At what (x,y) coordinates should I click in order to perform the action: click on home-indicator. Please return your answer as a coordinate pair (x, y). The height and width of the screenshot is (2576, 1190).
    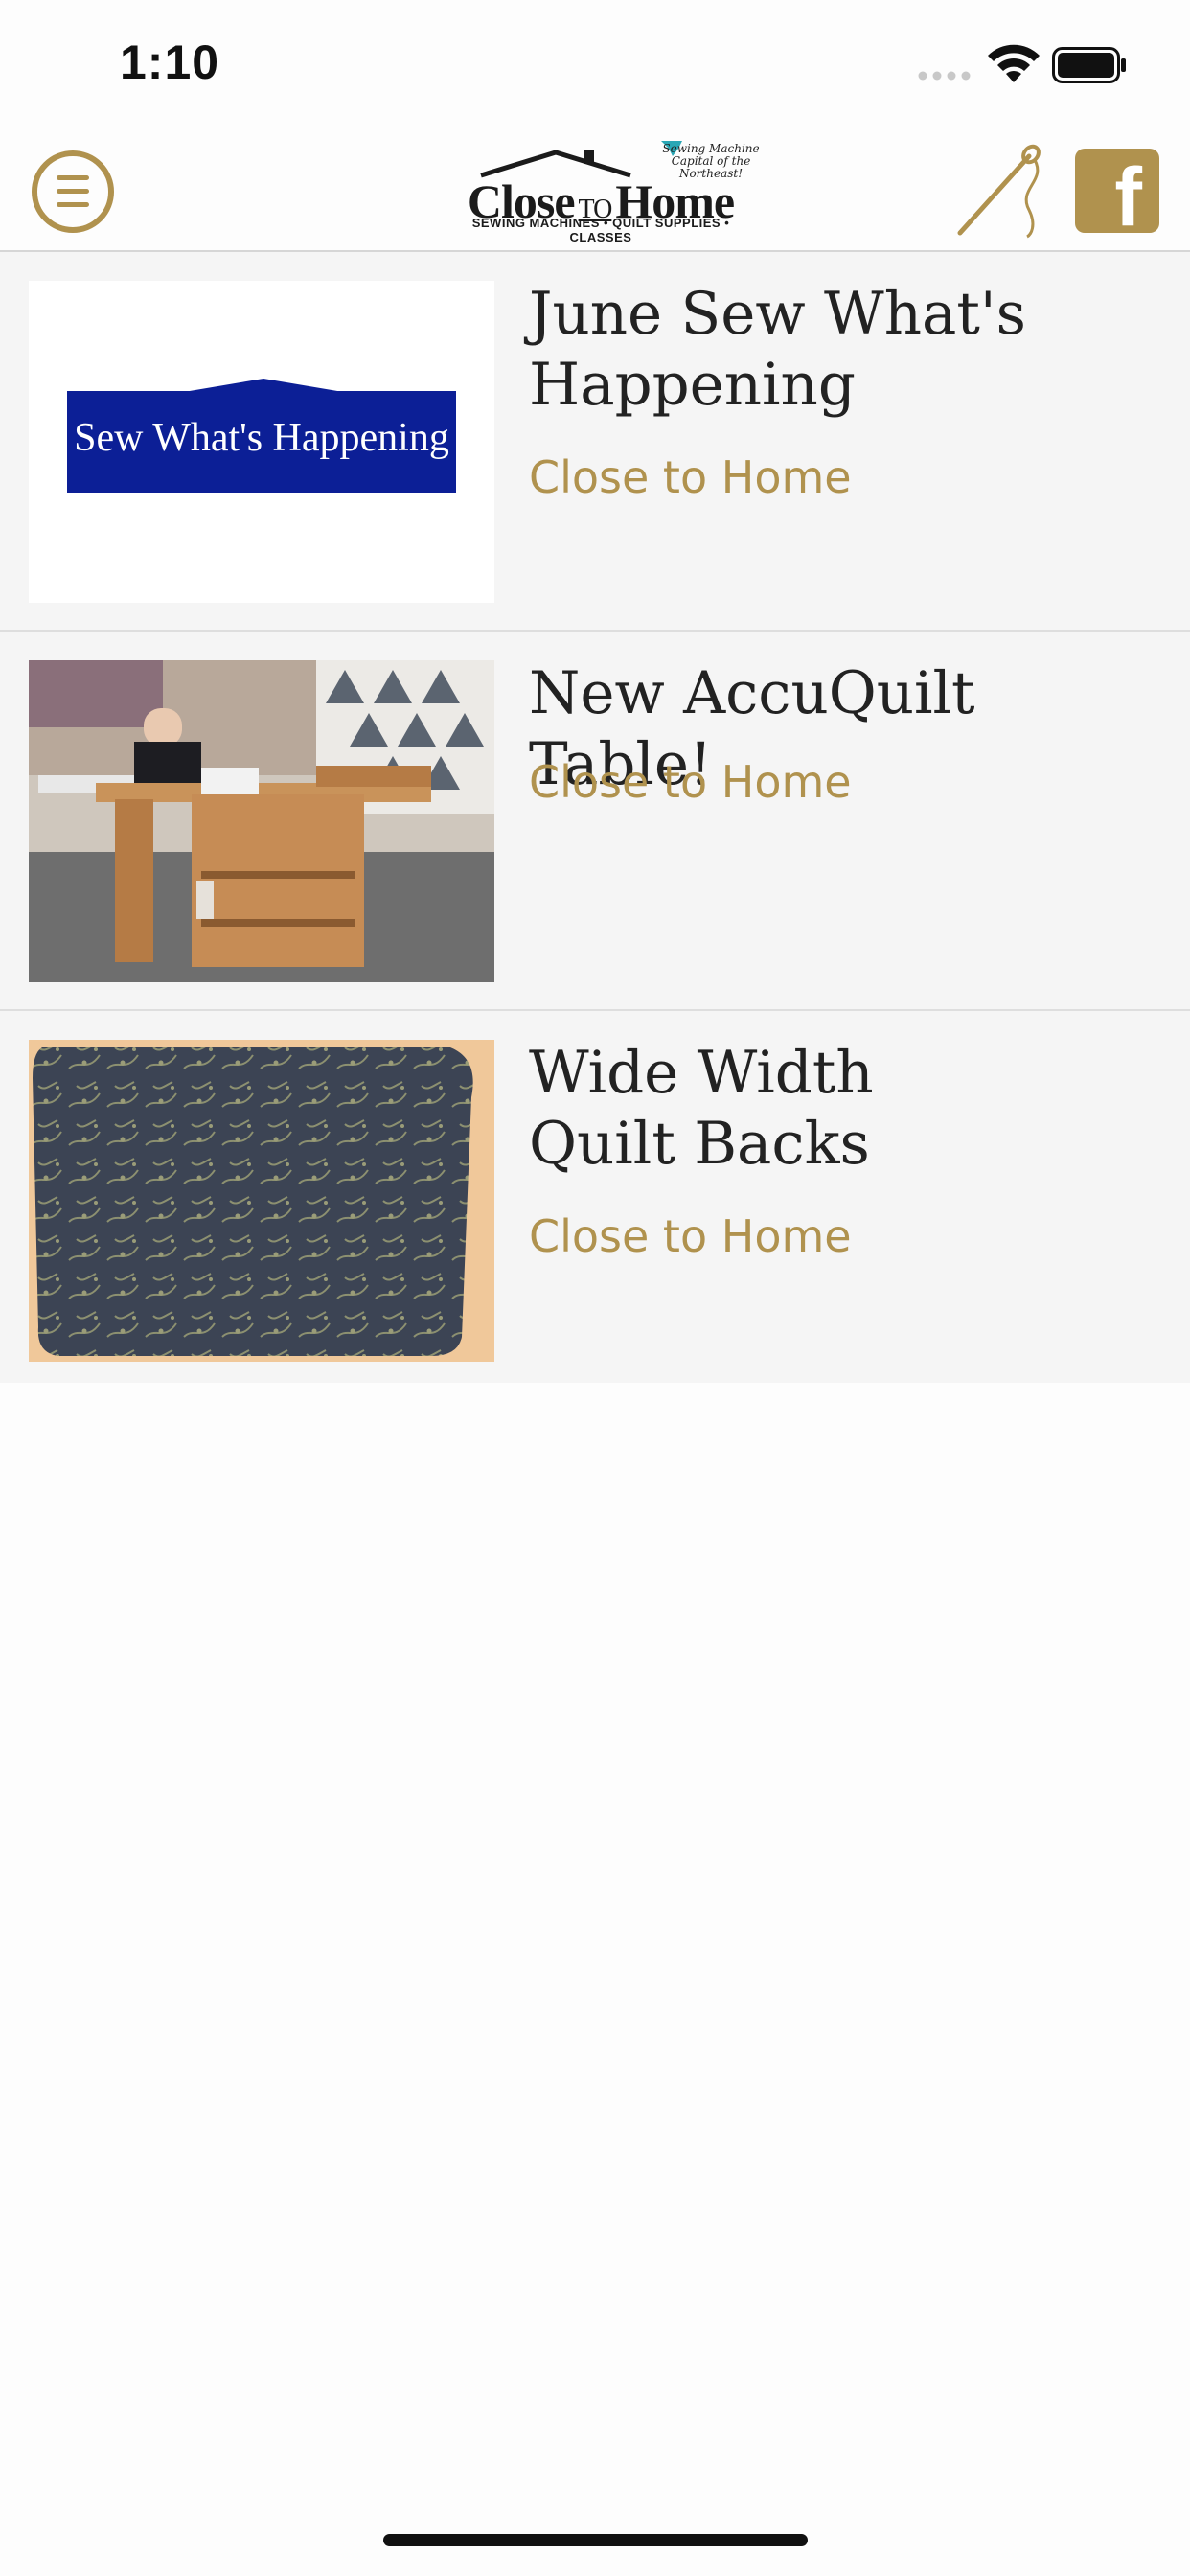
    Looking at the image, I should click on (595, 2540).